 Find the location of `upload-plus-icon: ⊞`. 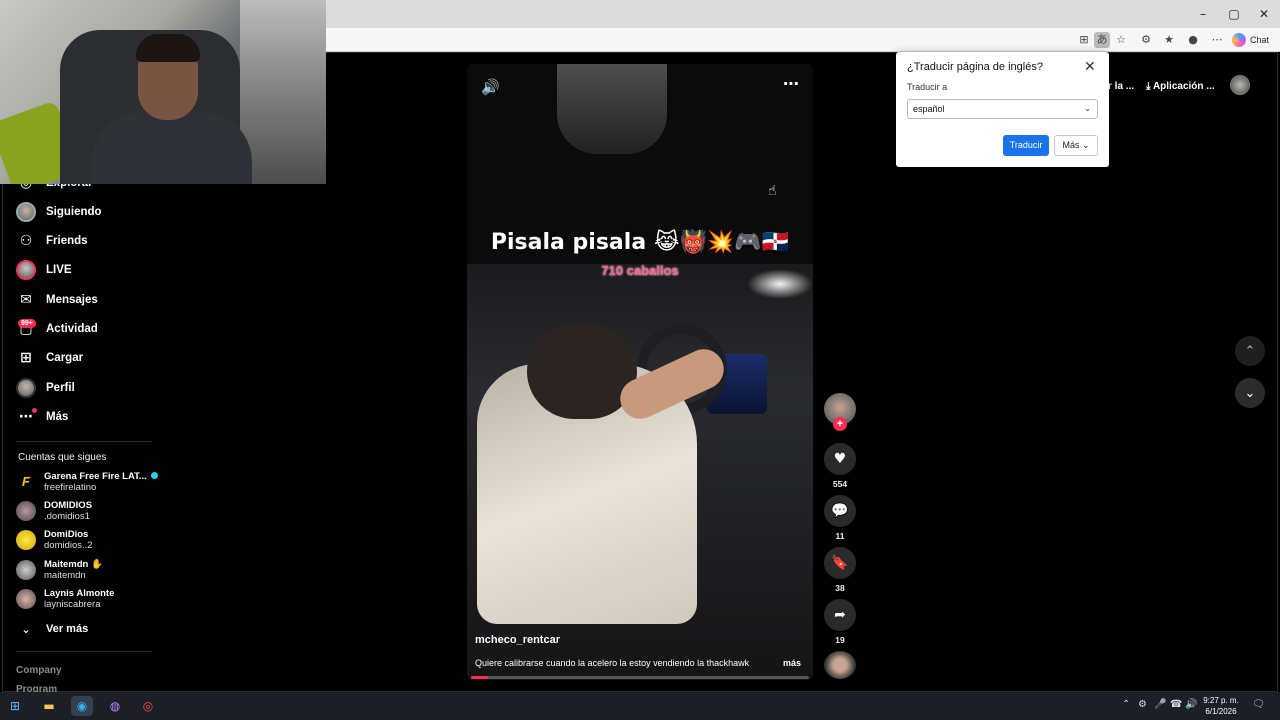

upload-plus-icon: ⊞ is located at coordinates (26, 358).